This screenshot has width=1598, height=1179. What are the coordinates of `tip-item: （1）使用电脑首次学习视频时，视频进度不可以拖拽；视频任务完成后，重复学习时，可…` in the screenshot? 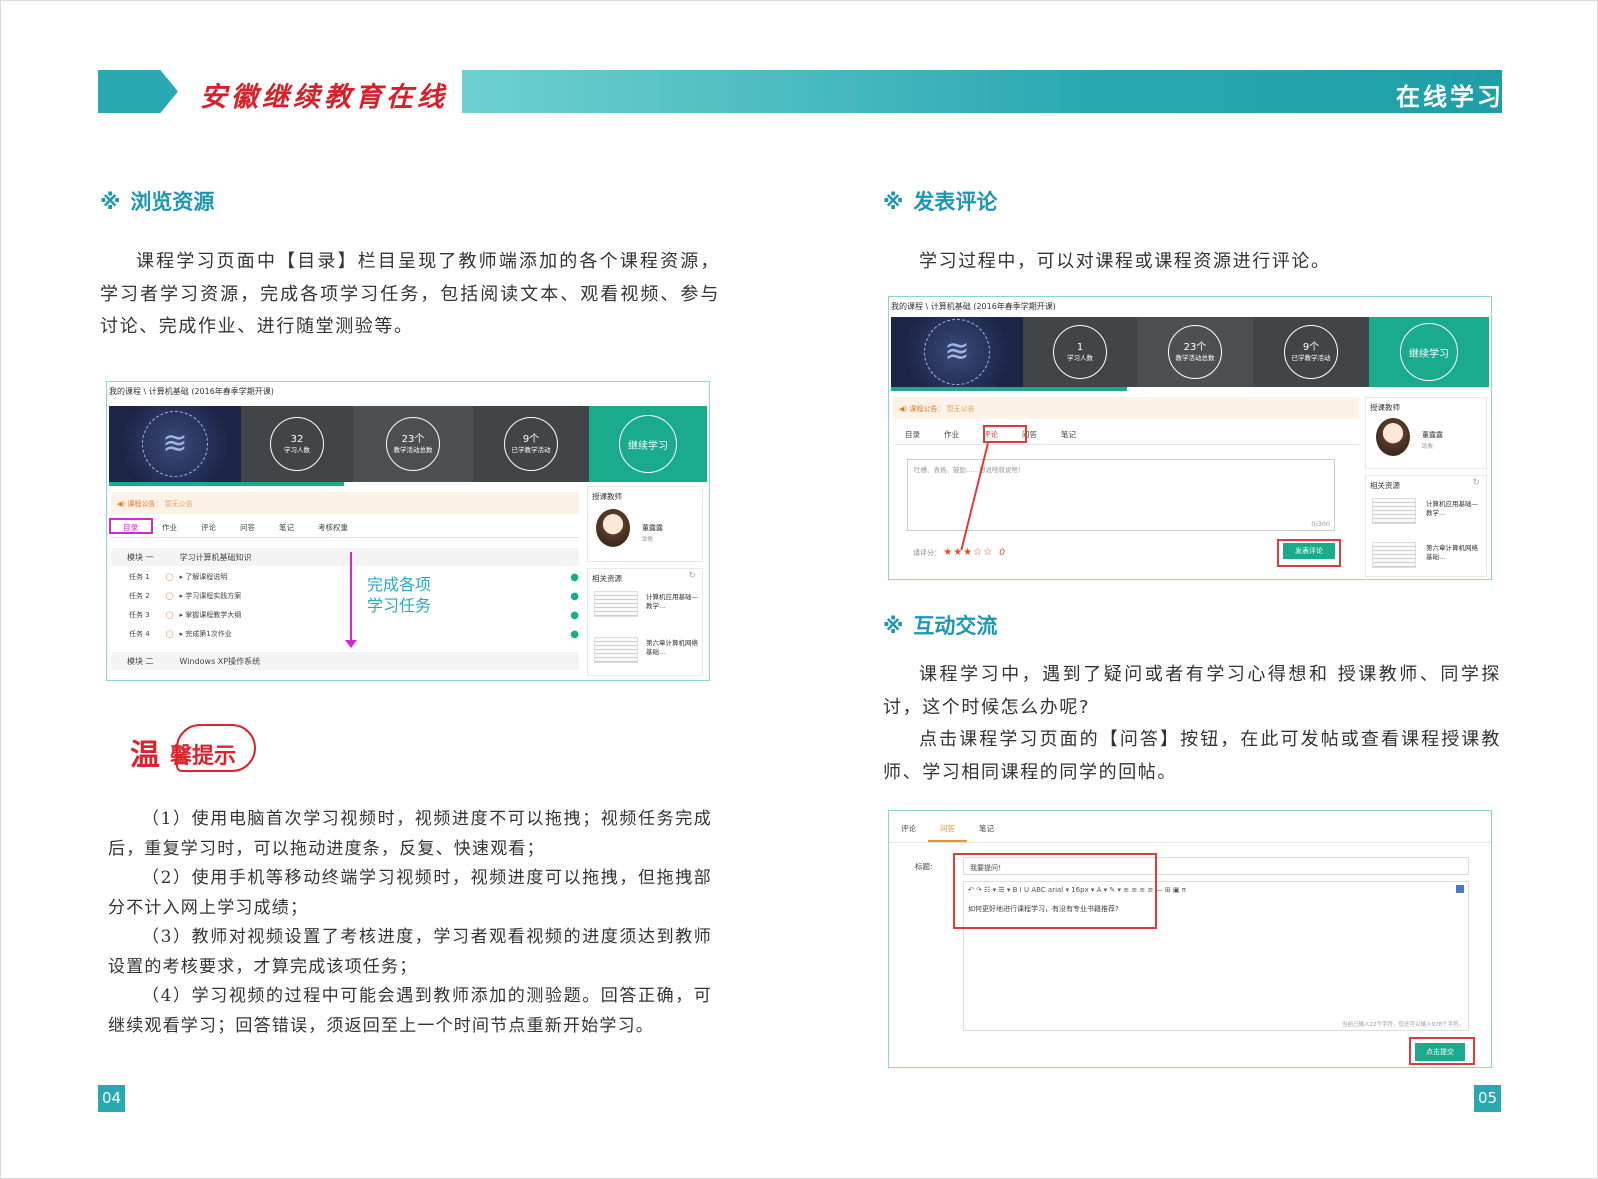 It's located at (410, 834).